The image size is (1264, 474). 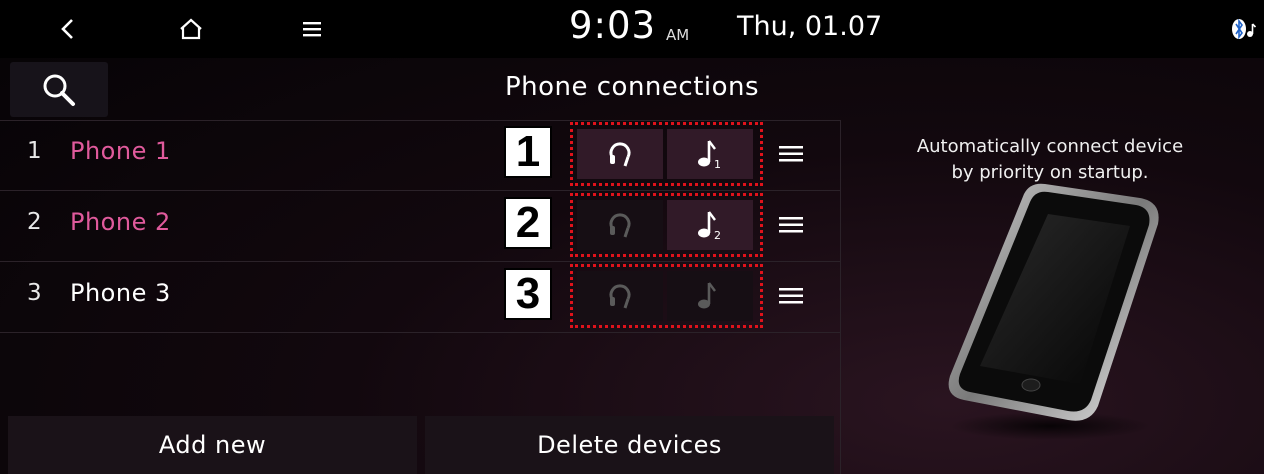 What do you see at coordinates (717, 164) in the screenshot?
I see `svg-text: 1` at bounding box center [717, 164].